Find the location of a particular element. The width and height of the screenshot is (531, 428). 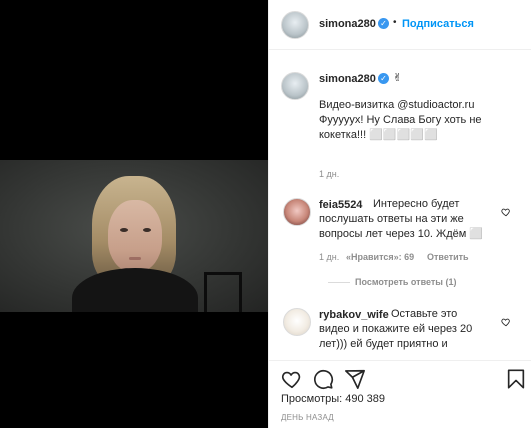

child-eye-right is located at coordinates (147, 230).